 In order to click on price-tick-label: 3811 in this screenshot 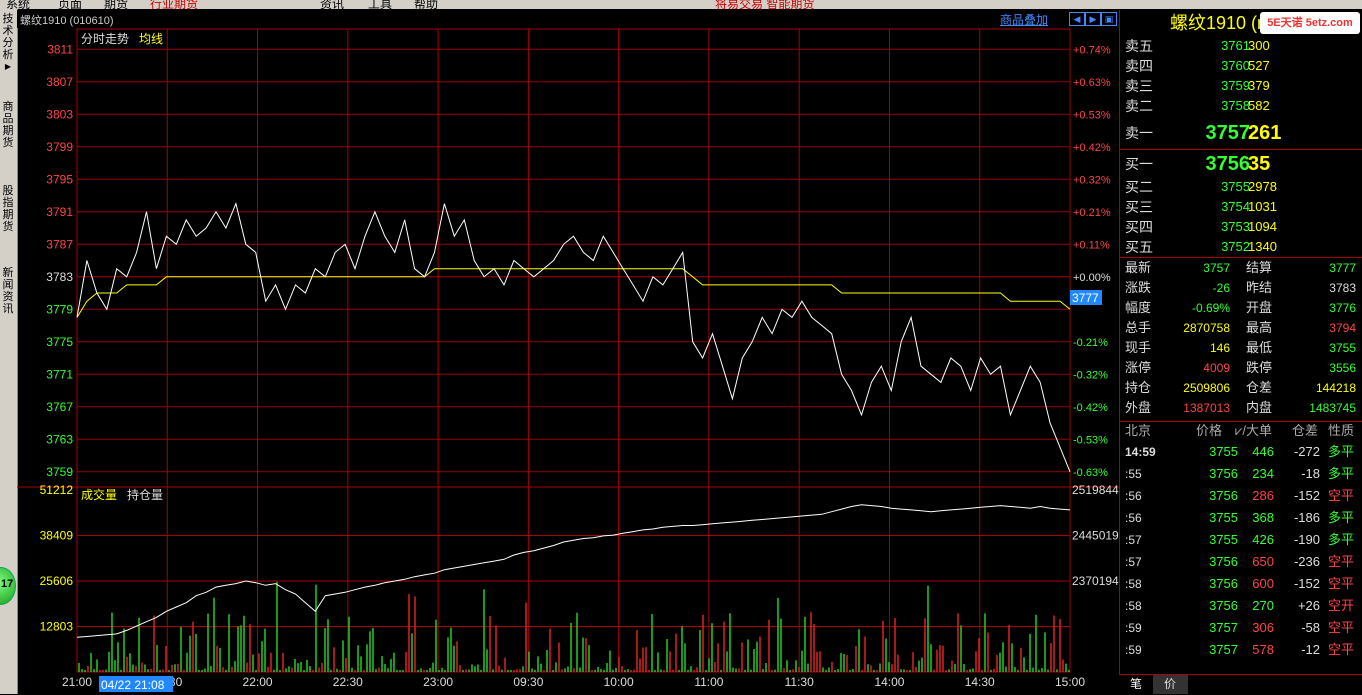, I will do `click(60, 49)`.